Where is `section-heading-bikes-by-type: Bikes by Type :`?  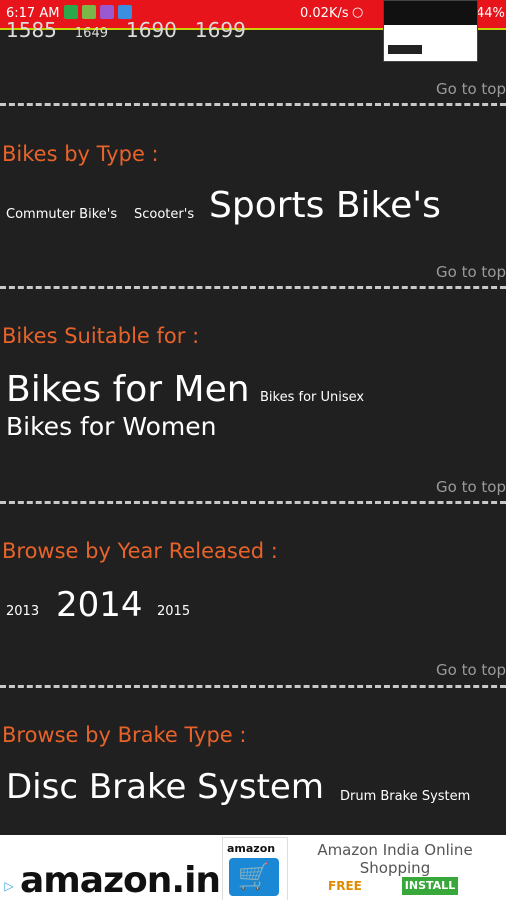
section-heading-bikes-by-type: Bikes by Type : is located at coordinates (80, 154).